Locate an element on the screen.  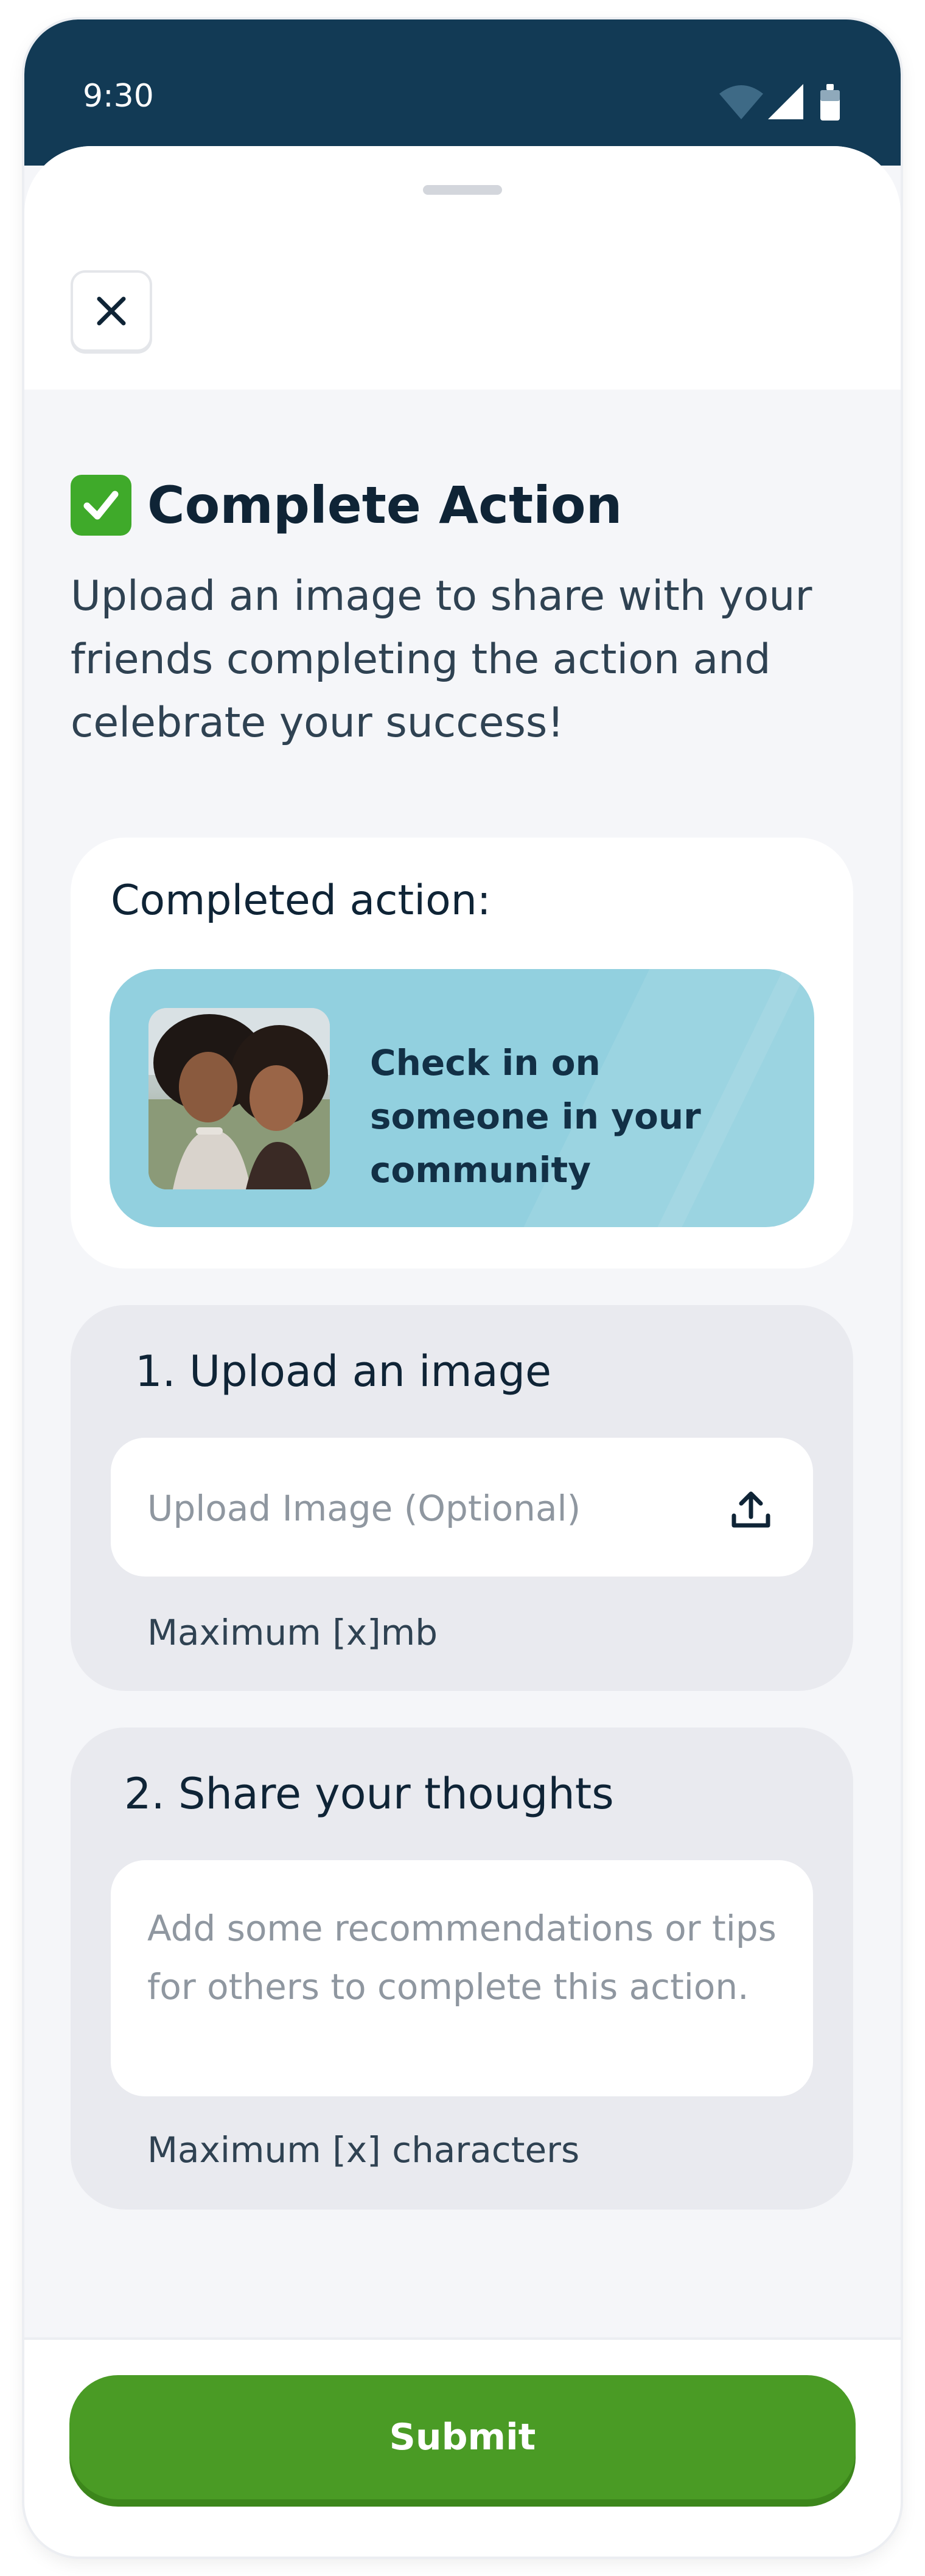
footer-bar: Submit is located at coordinates (462, 2447).